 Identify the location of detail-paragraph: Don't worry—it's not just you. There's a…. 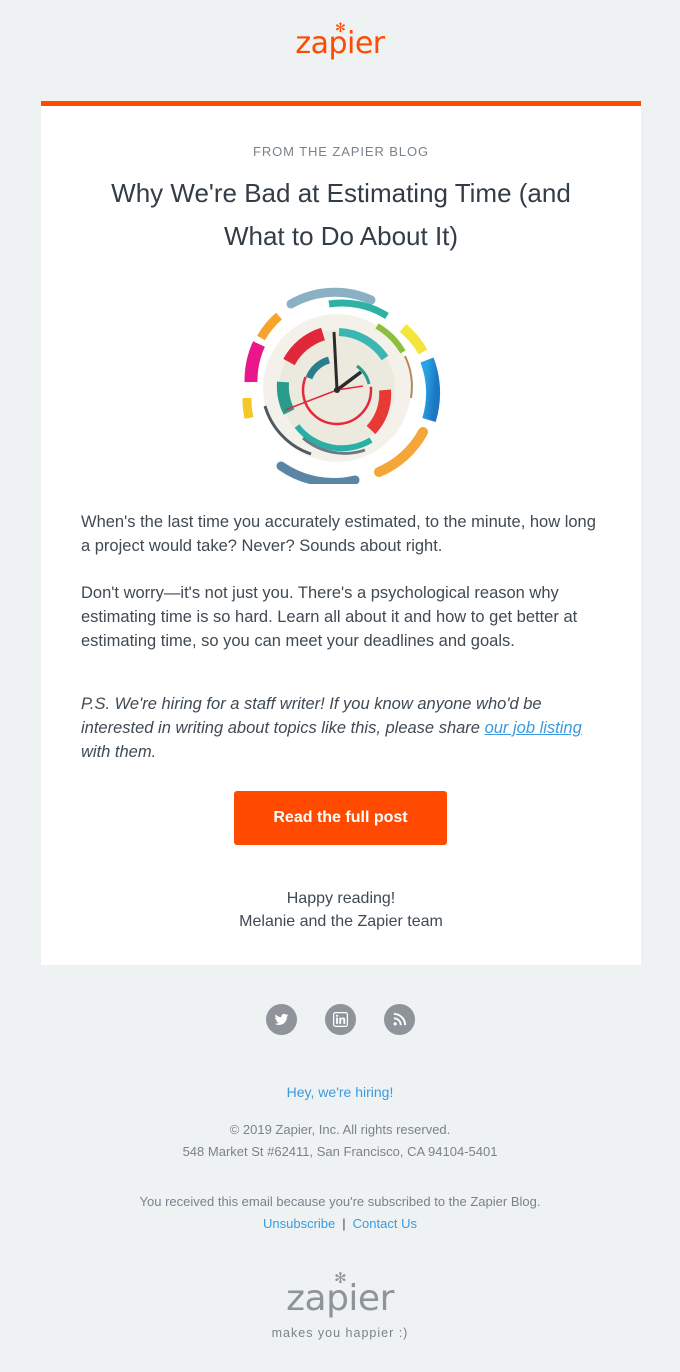
(329, 617).